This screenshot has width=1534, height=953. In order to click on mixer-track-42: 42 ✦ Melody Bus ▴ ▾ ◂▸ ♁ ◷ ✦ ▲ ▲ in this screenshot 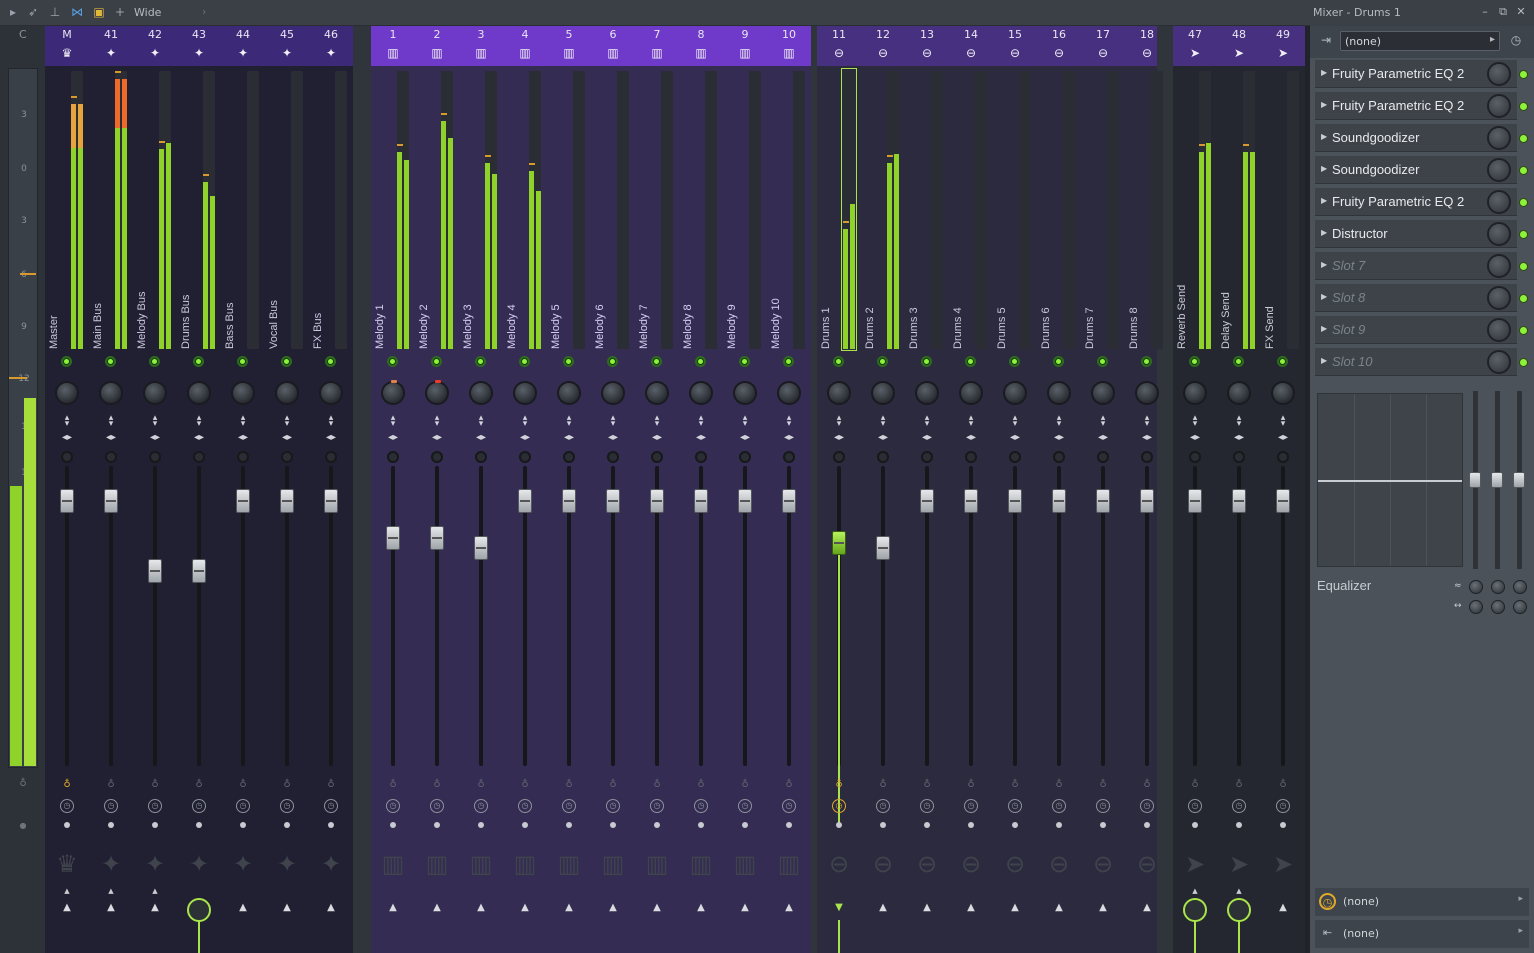, I will do `click(155, 489)`.